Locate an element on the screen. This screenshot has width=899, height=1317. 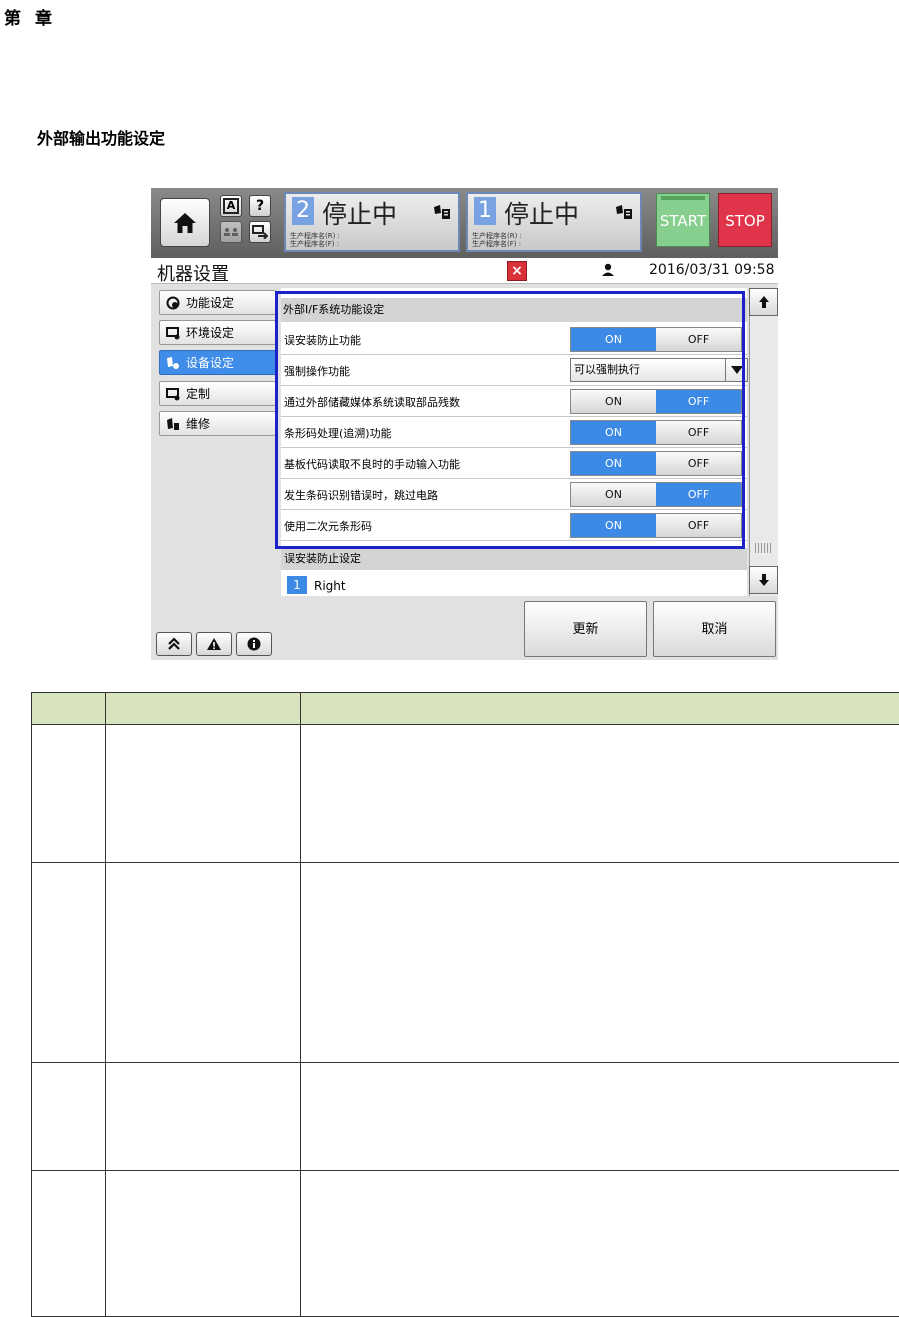
lane-number: 1 is located at coordinates (485, 211).